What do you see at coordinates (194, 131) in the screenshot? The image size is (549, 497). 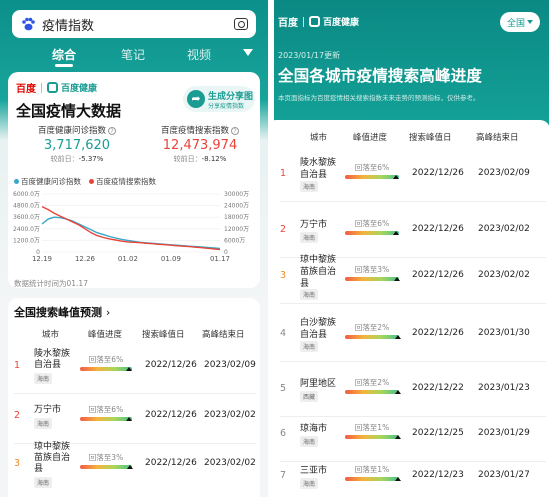 I see `metric-label: 百度疫情搜索指数` at bounding box center [194, 131].